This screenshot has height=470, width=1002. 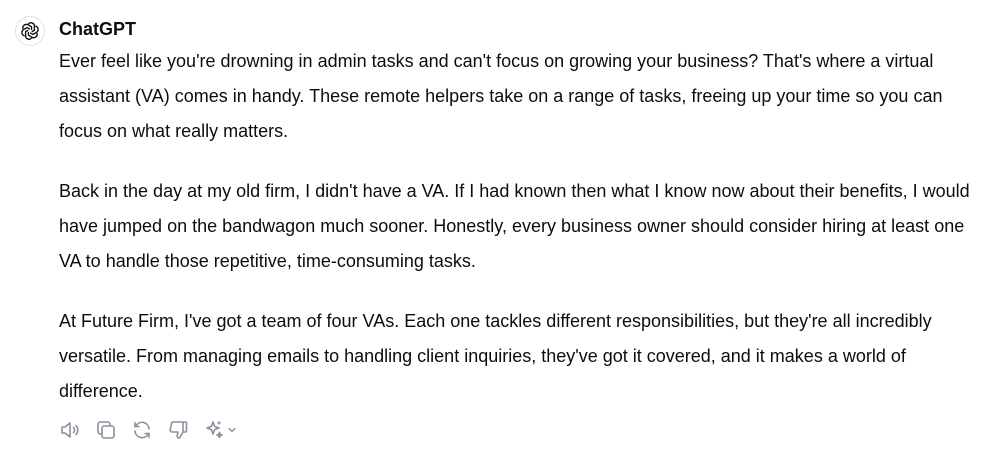 I want to click on regenerate-button, so click(x=148, y=430).